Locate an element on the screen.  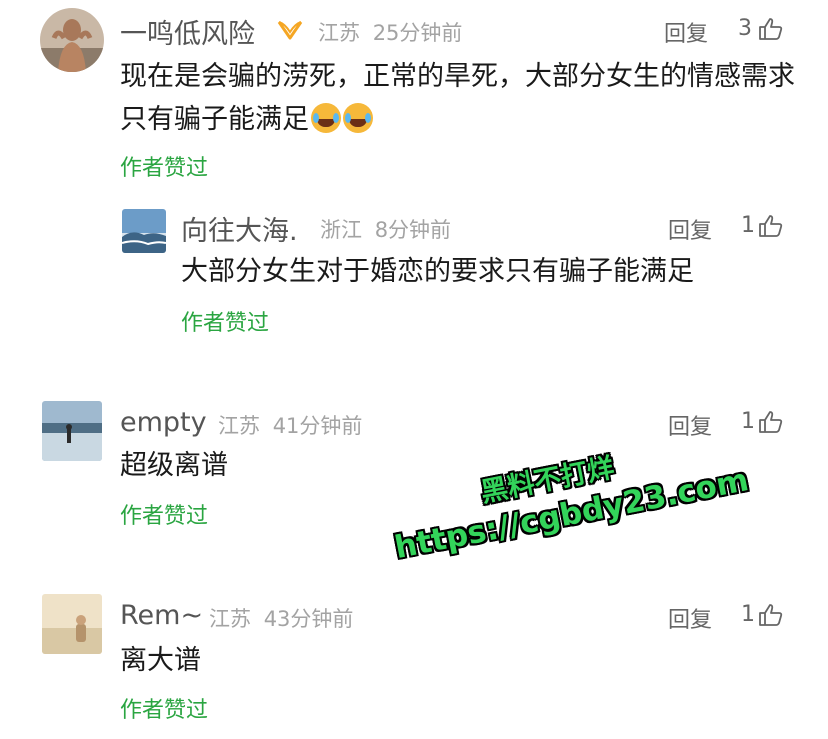
comment-meta: 江苏 41分钟前 is located at coordinates (290, 425).